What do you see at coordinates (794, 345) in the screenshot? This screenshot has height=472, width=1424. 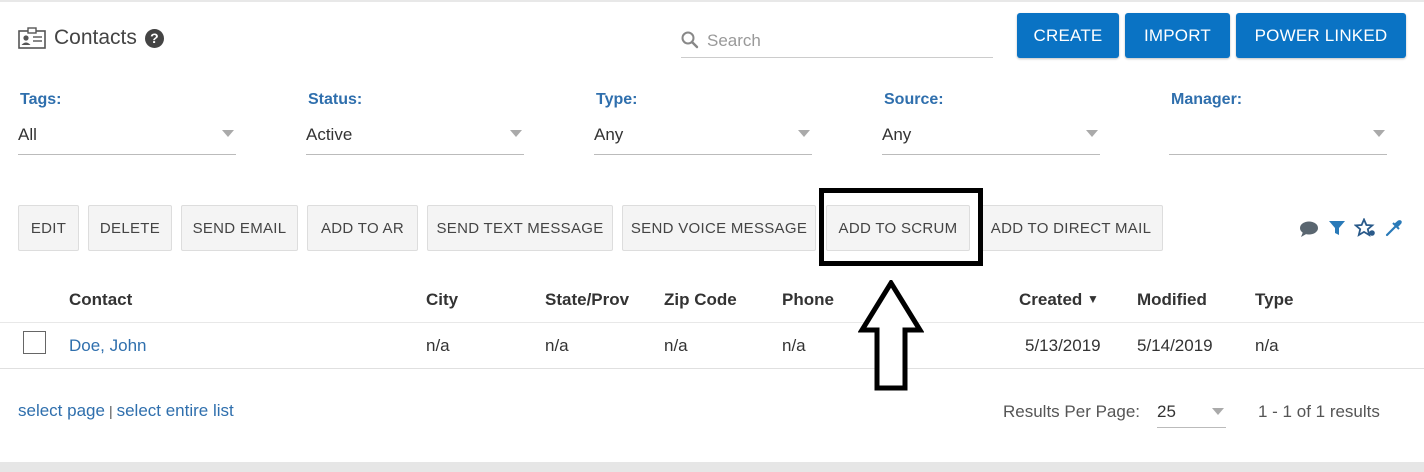 I see `cell-phone: n/a` at bounding box center [794, 345].